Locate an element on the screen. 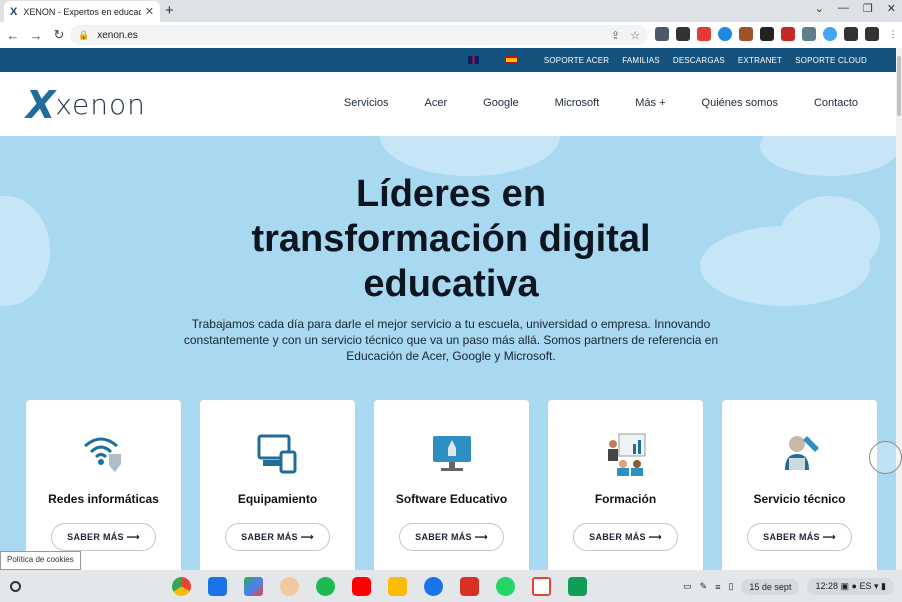  spanish-flag-icon is located at coordinates (511, 60).